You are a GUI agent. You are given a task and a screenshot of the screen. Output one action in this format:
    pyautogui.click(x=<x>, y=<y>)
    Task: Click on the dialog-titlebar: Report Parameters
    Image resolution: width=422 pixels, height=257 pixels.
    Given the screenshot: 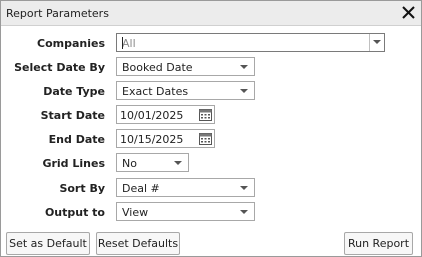 What is the action you would take?
    pyautogui.click(x=211, y=13)
    